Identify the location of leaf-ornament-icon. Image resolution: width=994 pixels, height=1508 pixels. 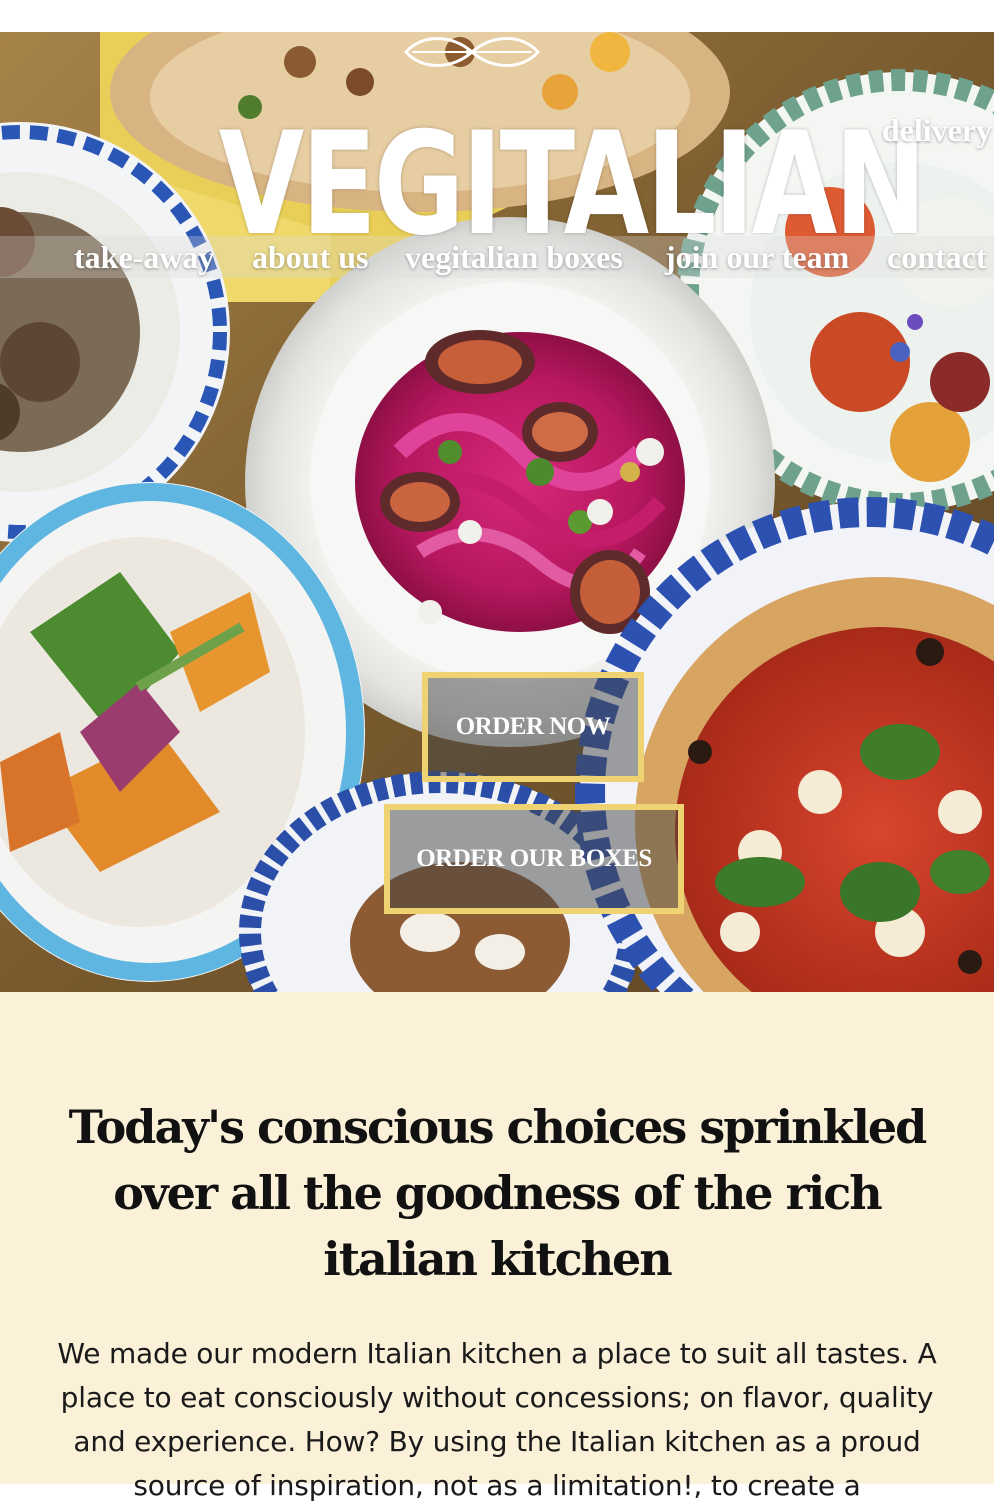
(472, 52).